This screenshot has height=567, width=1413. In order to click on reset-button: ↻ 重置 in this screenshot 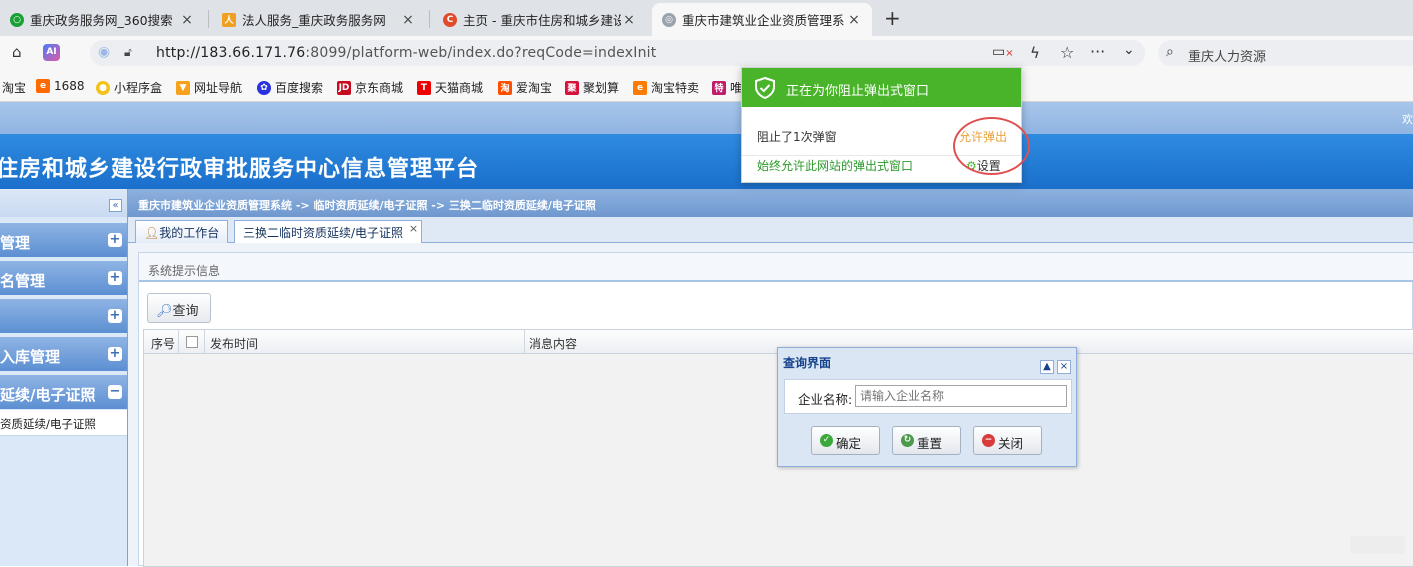, I will do `click(926, 440)`.